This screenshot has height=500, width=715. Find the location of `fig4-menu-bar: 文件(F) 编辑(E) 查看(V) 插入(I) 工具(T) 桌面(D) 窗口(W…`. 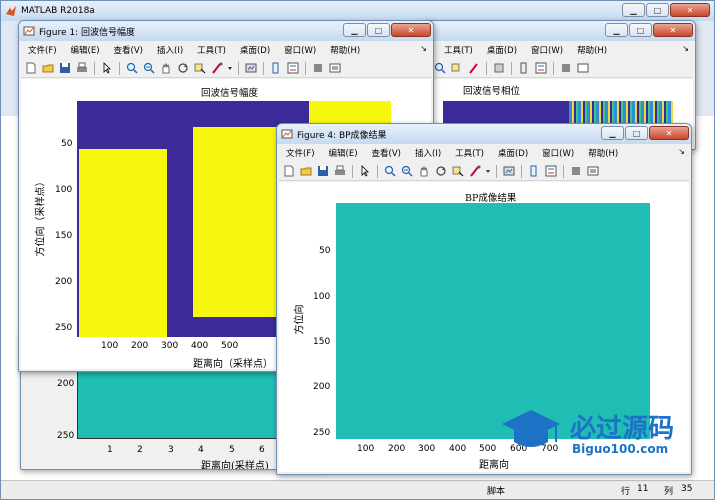

fig4-menu-bar: 文件(F) 编辑(E) 查看(V) 插入(I) 工具(T) 桌面(D) 窗口(W… is located at coordinates (484, 153).